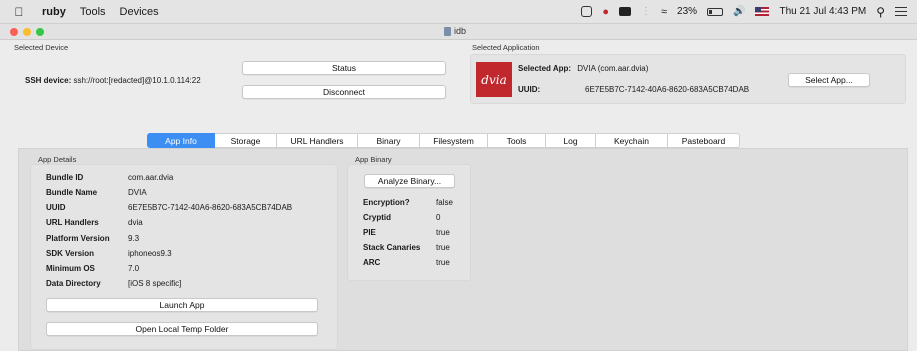 This screenshot has width=917, height=351. Describe the element at coordinates (70, 268) in the screenshot. I see `minimum-os-label: Minimum OS` at that location.